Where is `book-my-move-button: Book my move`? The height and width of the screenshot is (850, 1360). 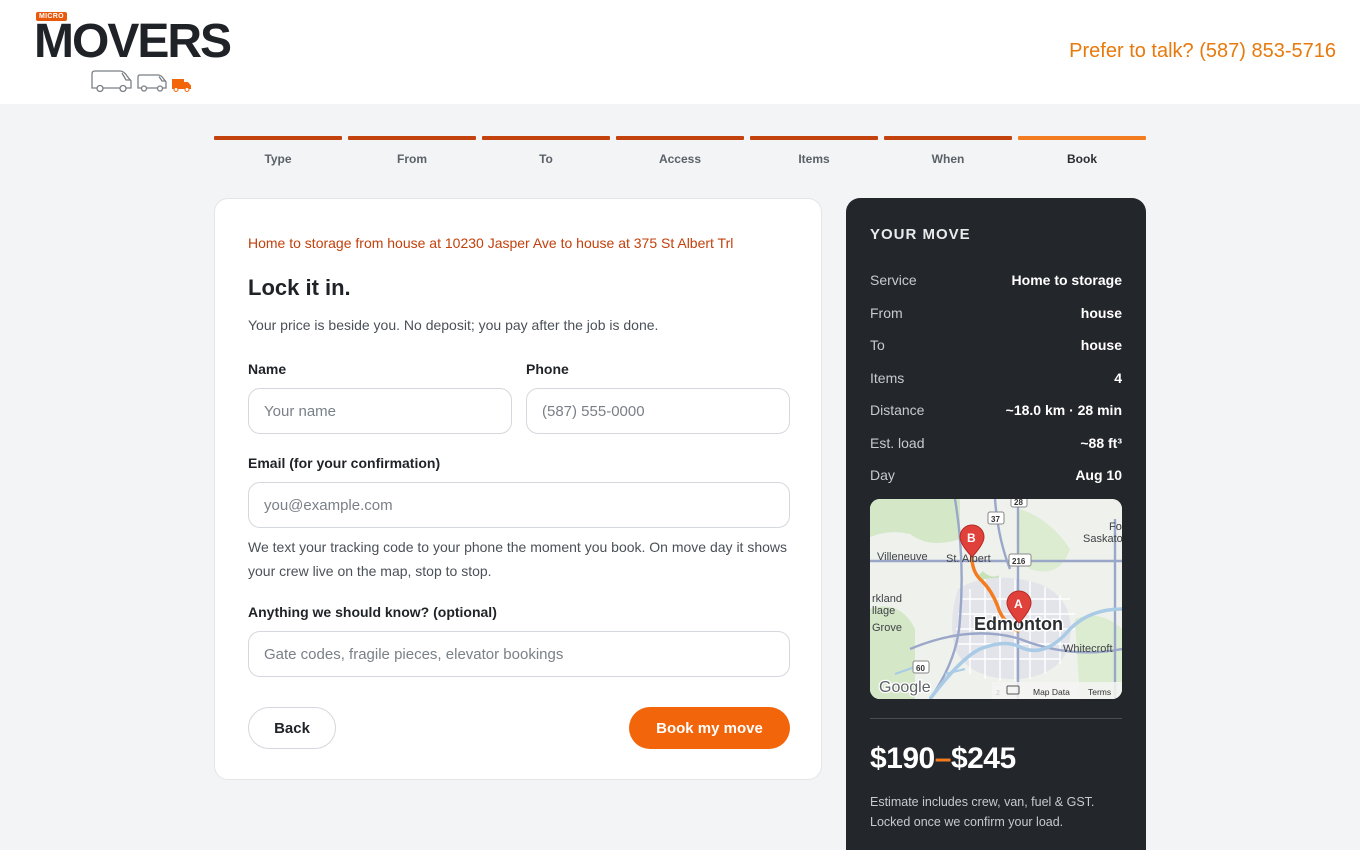 book-my-move-button: Book my move is located at coordinates (709, 728).